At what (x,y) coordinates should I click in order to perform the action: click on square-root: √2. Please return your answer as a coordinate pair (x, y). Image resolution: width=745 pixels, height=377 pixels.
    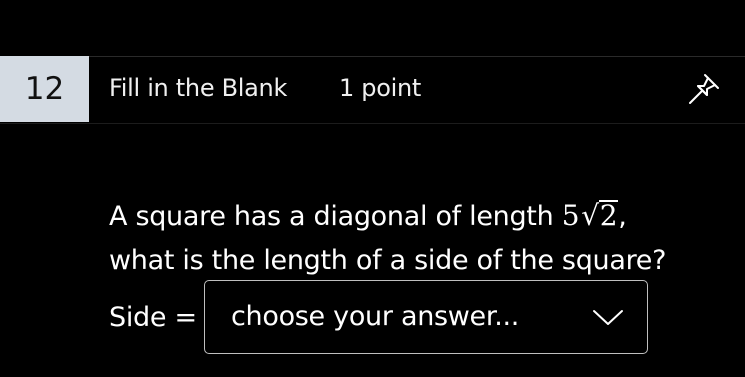
    Looking at the image, I should click on (599, 216).